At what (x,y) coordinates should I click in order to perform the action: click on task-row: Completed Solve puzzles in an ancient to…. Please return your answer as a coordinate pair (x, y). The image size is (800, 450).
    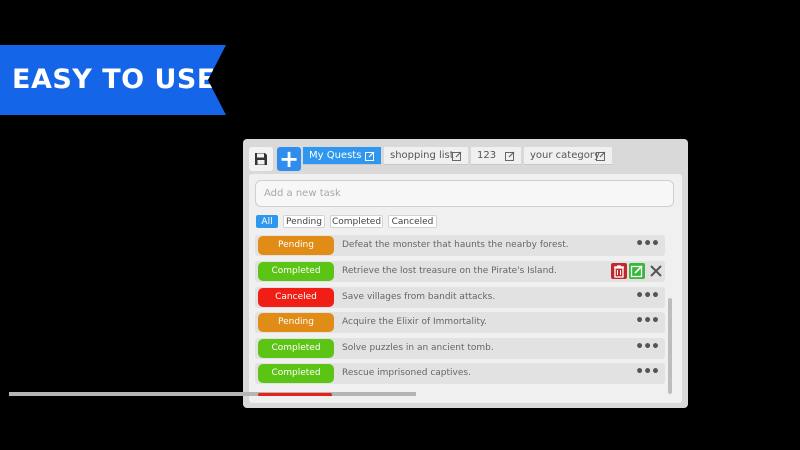
    Looking at the image, I should click on (460, 348).